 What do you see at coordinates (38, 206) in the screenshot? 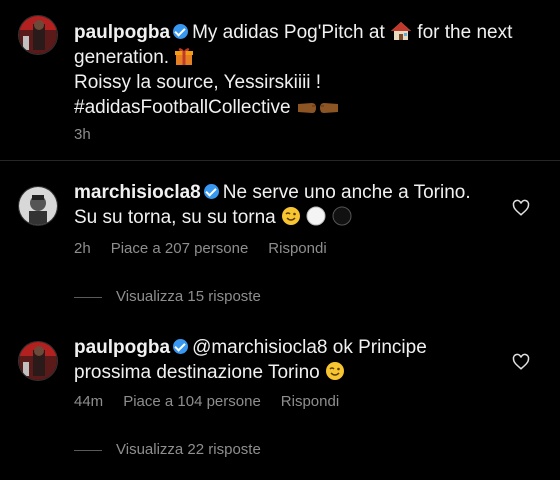
I see `avatar-marchisiocla8` at bounding box center [38, 206].